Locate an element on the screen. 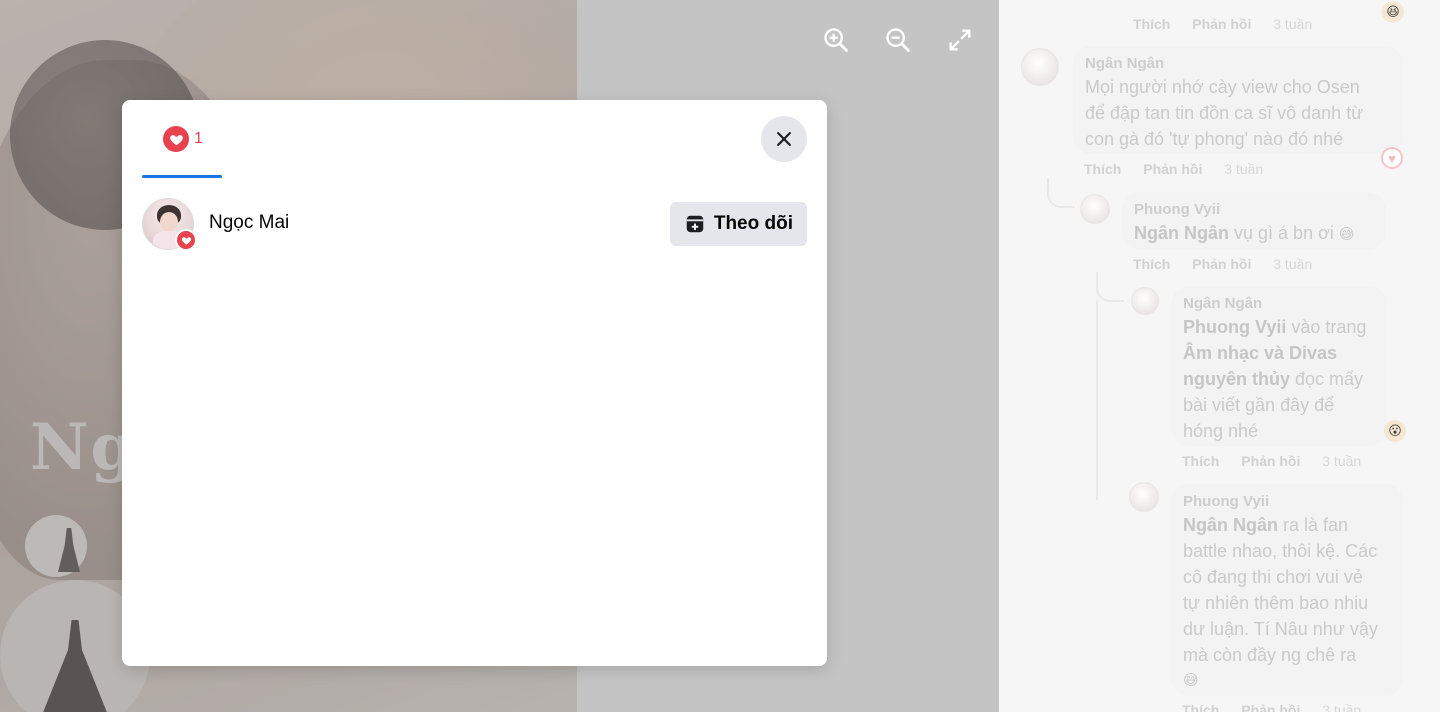  close-button is located at coordinates (784, 139).